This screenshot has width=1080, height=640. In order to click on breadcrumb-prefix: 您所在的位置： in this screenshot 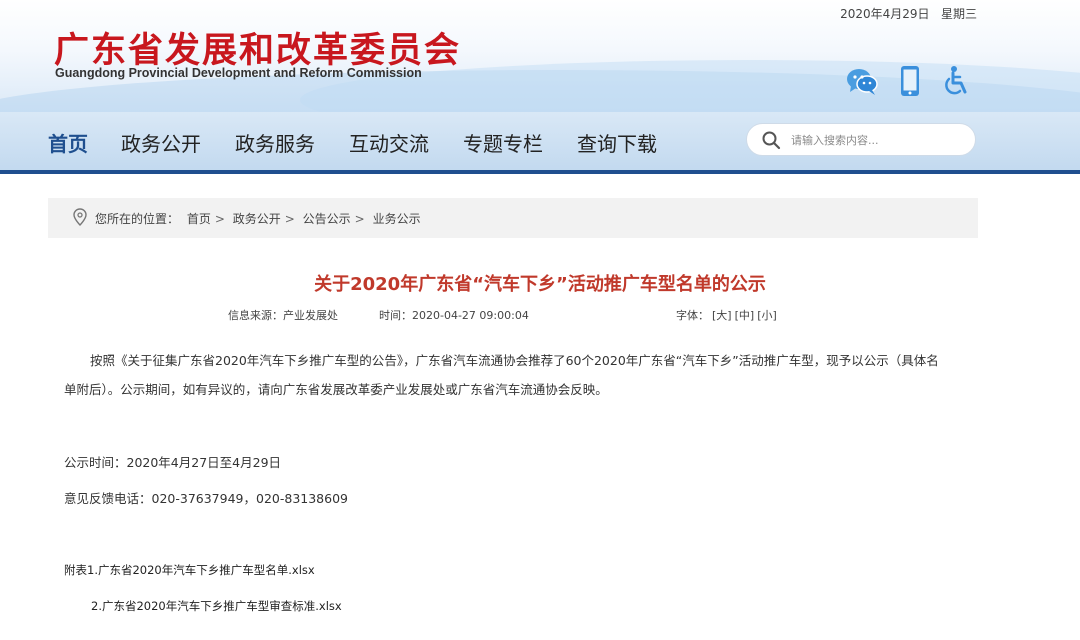, I will do `click(137, 219)`.